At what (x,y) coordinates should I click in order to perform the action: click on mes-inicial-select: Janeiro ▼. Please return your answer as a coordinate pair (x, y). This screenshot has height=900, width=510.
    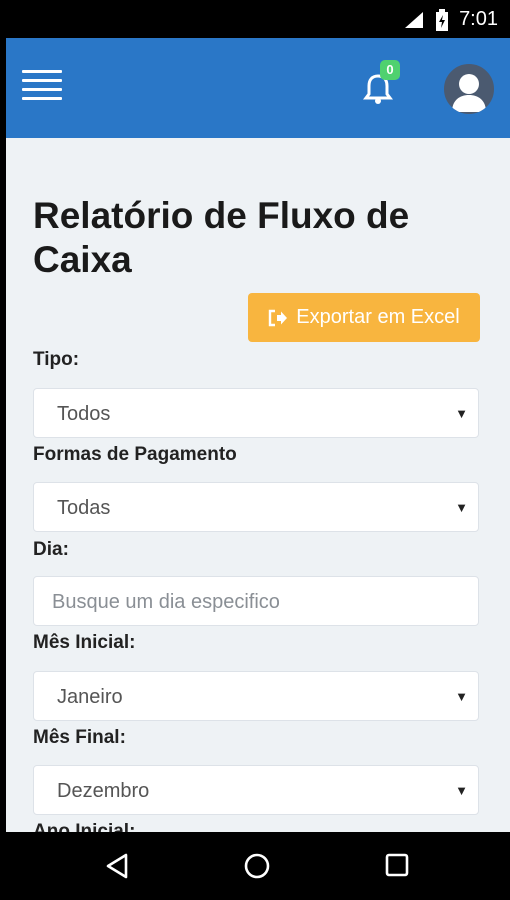
    Looking at the image, I should click on (256, 696).